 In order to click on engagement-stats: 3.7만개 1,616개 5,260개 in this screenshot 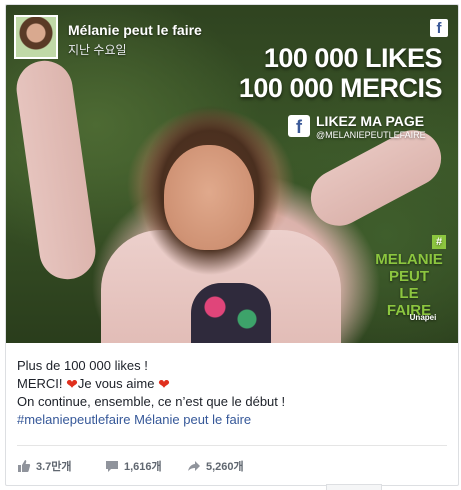, I will do `click(232, 466)`.